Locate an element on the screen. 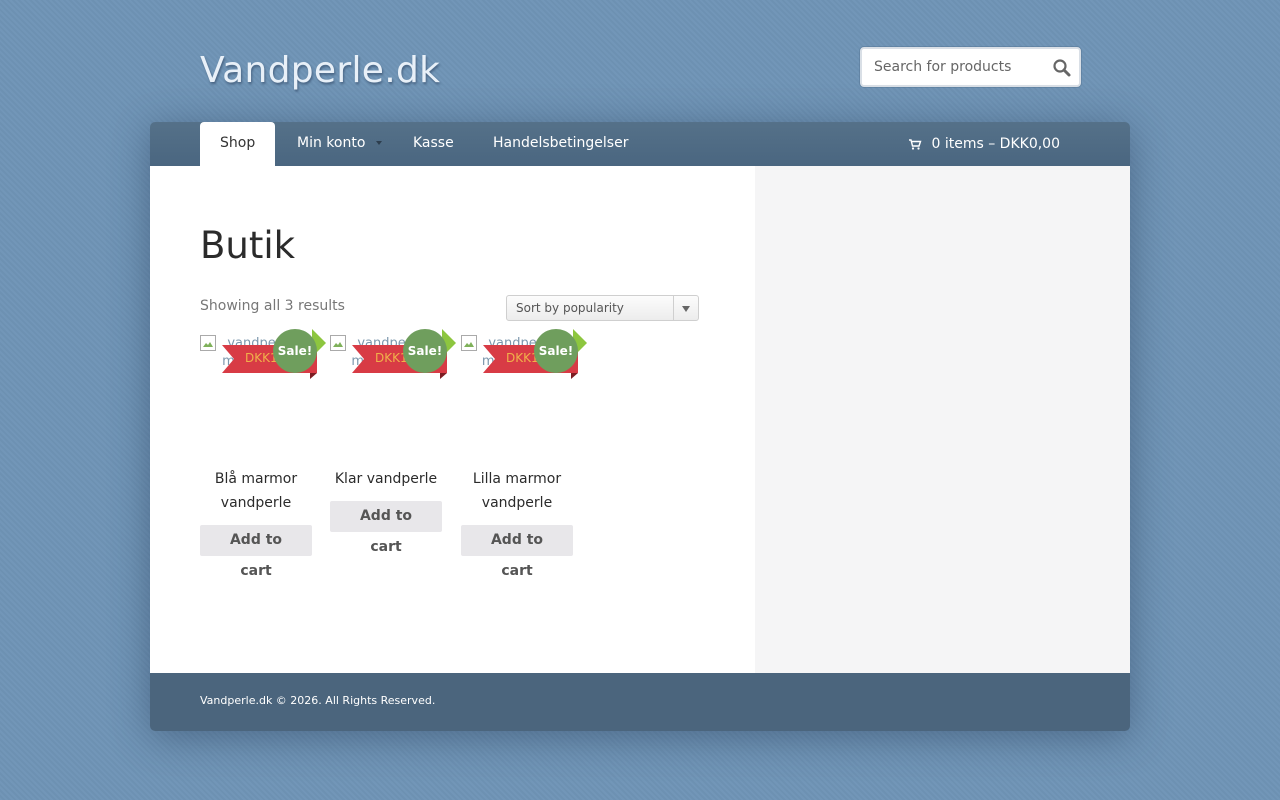 Image resolution: width=1280 pixels, height=800 pixels. sort-select: Sort by popularity is located at coordinates (602, 308).